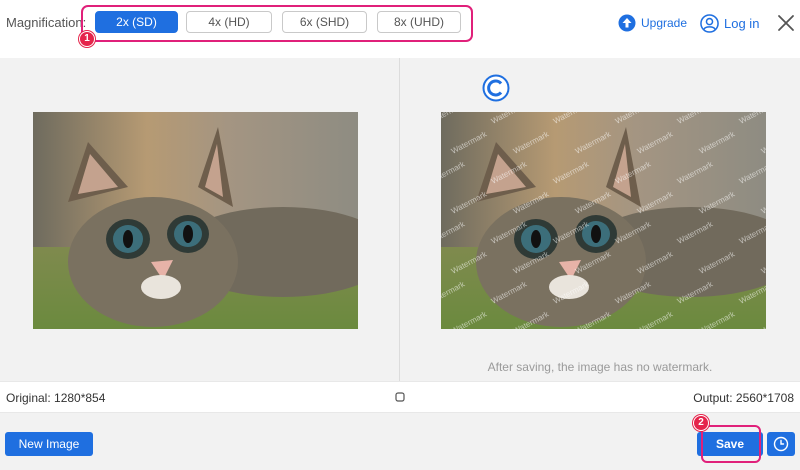 The width and height of the screenshot is (800, 470). Describe the element at coordinates (229, 22) in the screenshot. I see `magnification-4x-button: 4x (HD)` at that location.